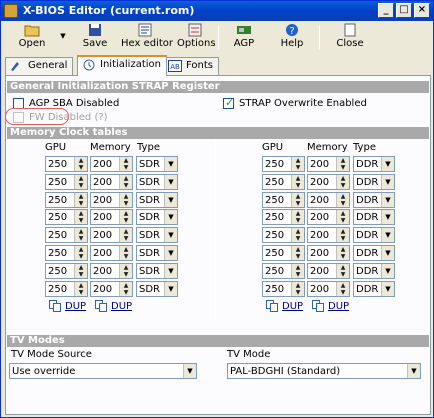 The image size is (434, 418). Describe the element at coordinates (292, 37) in the screenshot. I see `help-button: ? Help` at that location.